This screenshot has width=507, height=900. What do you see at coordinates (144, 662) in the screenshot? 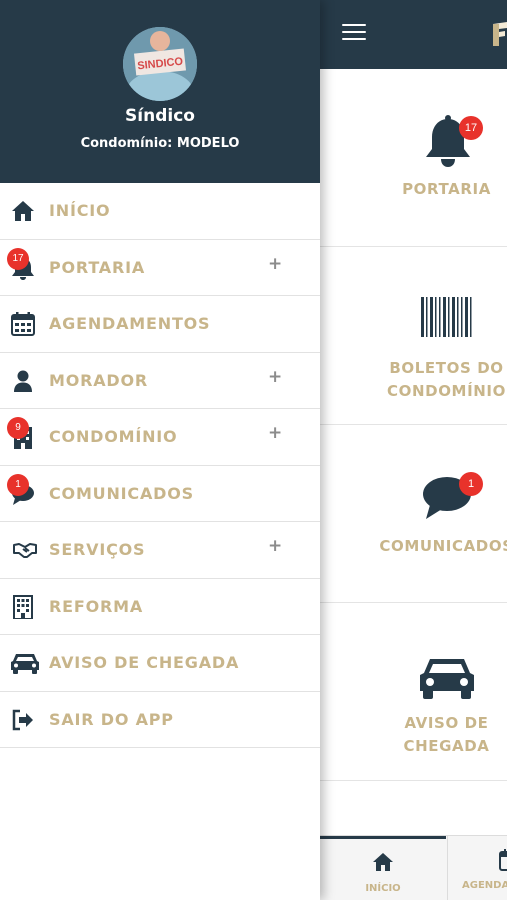
I see `menu-label: AVISO DE CHEGADA` at bounding box center [144, 662].